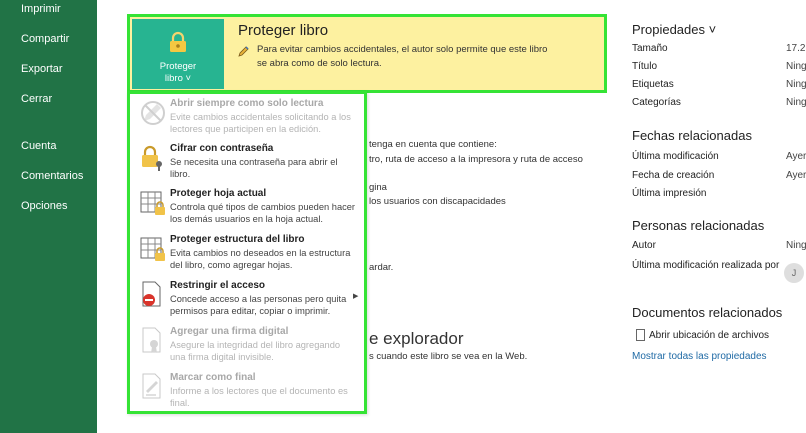 The width and height of the screenshot is (806, 433). Describe the element at coordinates (42, 69) in the screenshot. I see `nav-item-exportar: Exportar` at that location.